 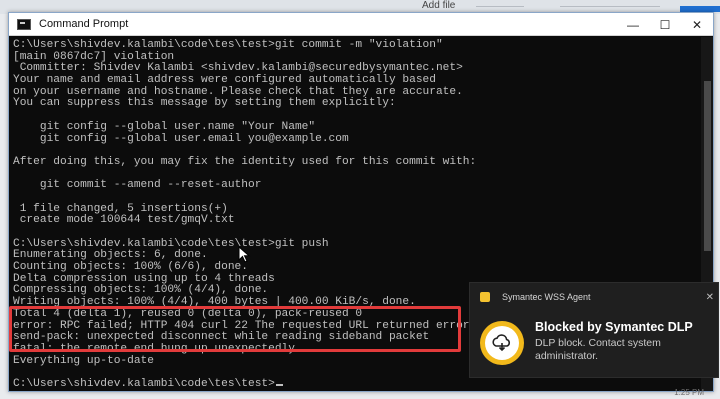 What do you see at coordinates (546, 297) in the screenshot?
I see `toast-app-name: Symantec WSS Agent` at bounding box center [546, 297].